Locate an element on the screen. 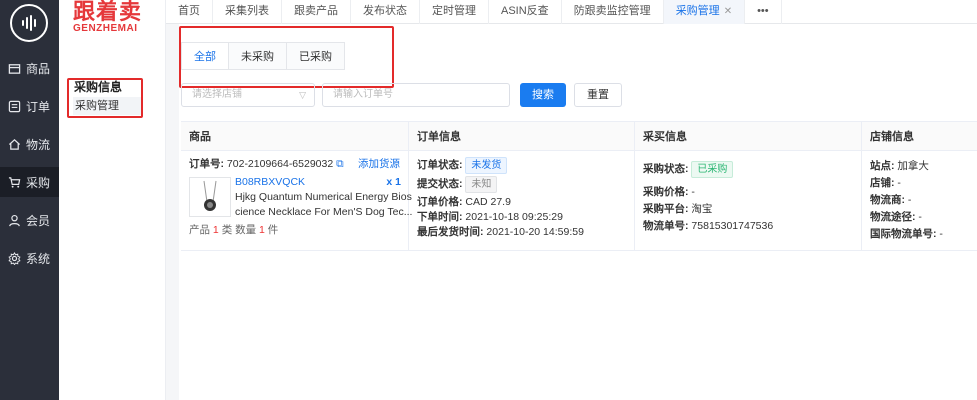 This screenshot has height=400, width=977. status-badge: 未知 is located at coordinates (481, 184).